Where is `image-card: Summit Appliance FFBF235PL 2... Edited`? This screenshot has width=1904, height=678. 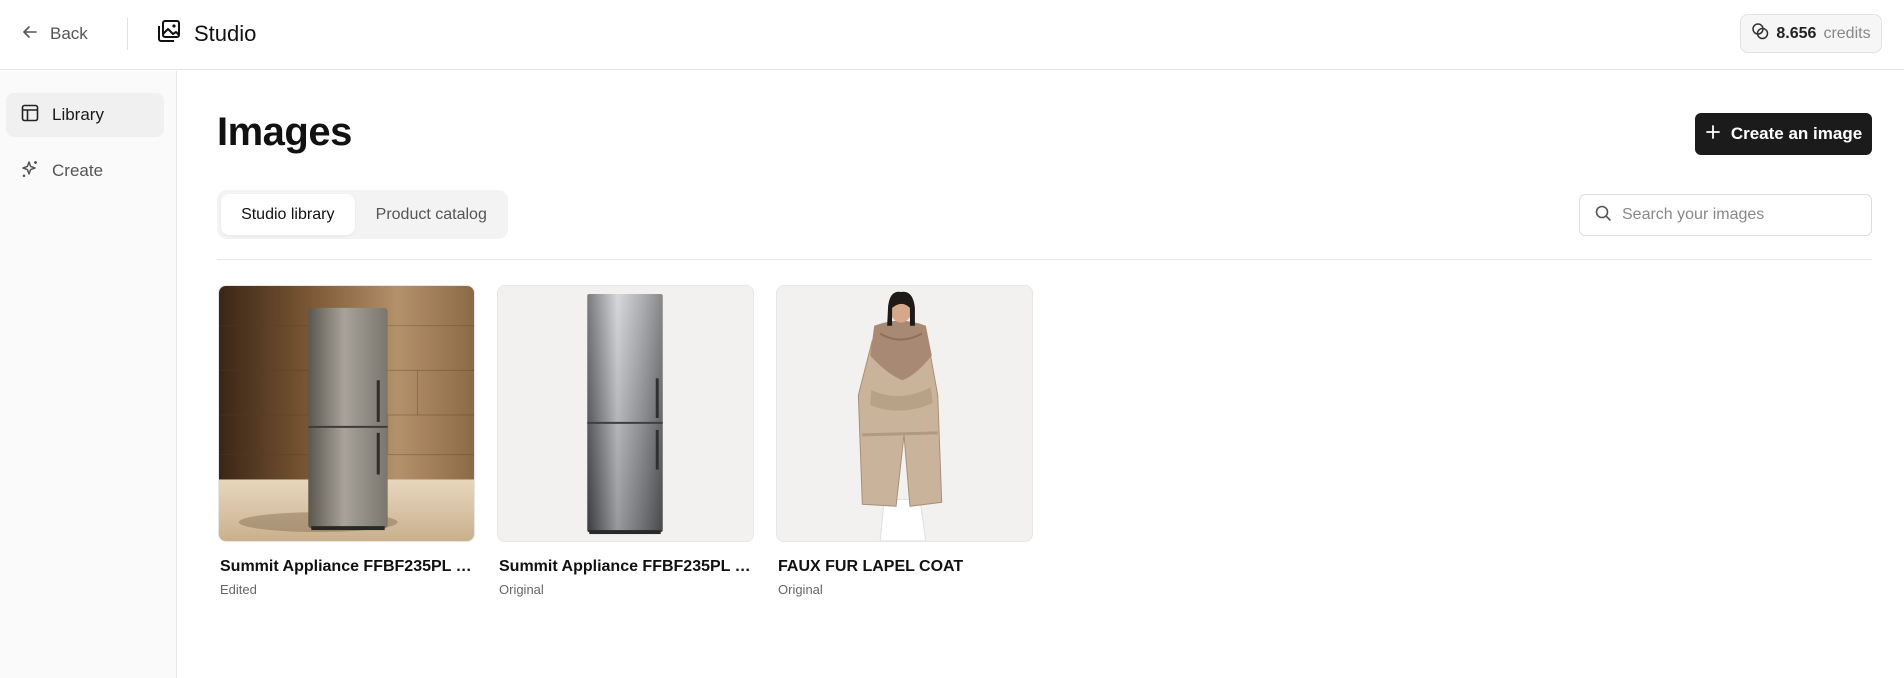
image-card: Summit Appliance FFBF235PL 2... Edited is located at coordinates (346, 441).